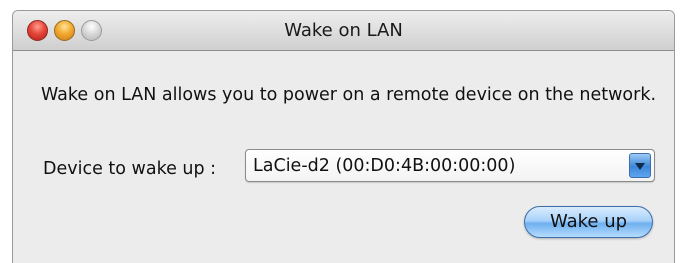  Describe the element at coordinates (640, 165) in the screenshot. I see `chevron-down-icon` at that location.